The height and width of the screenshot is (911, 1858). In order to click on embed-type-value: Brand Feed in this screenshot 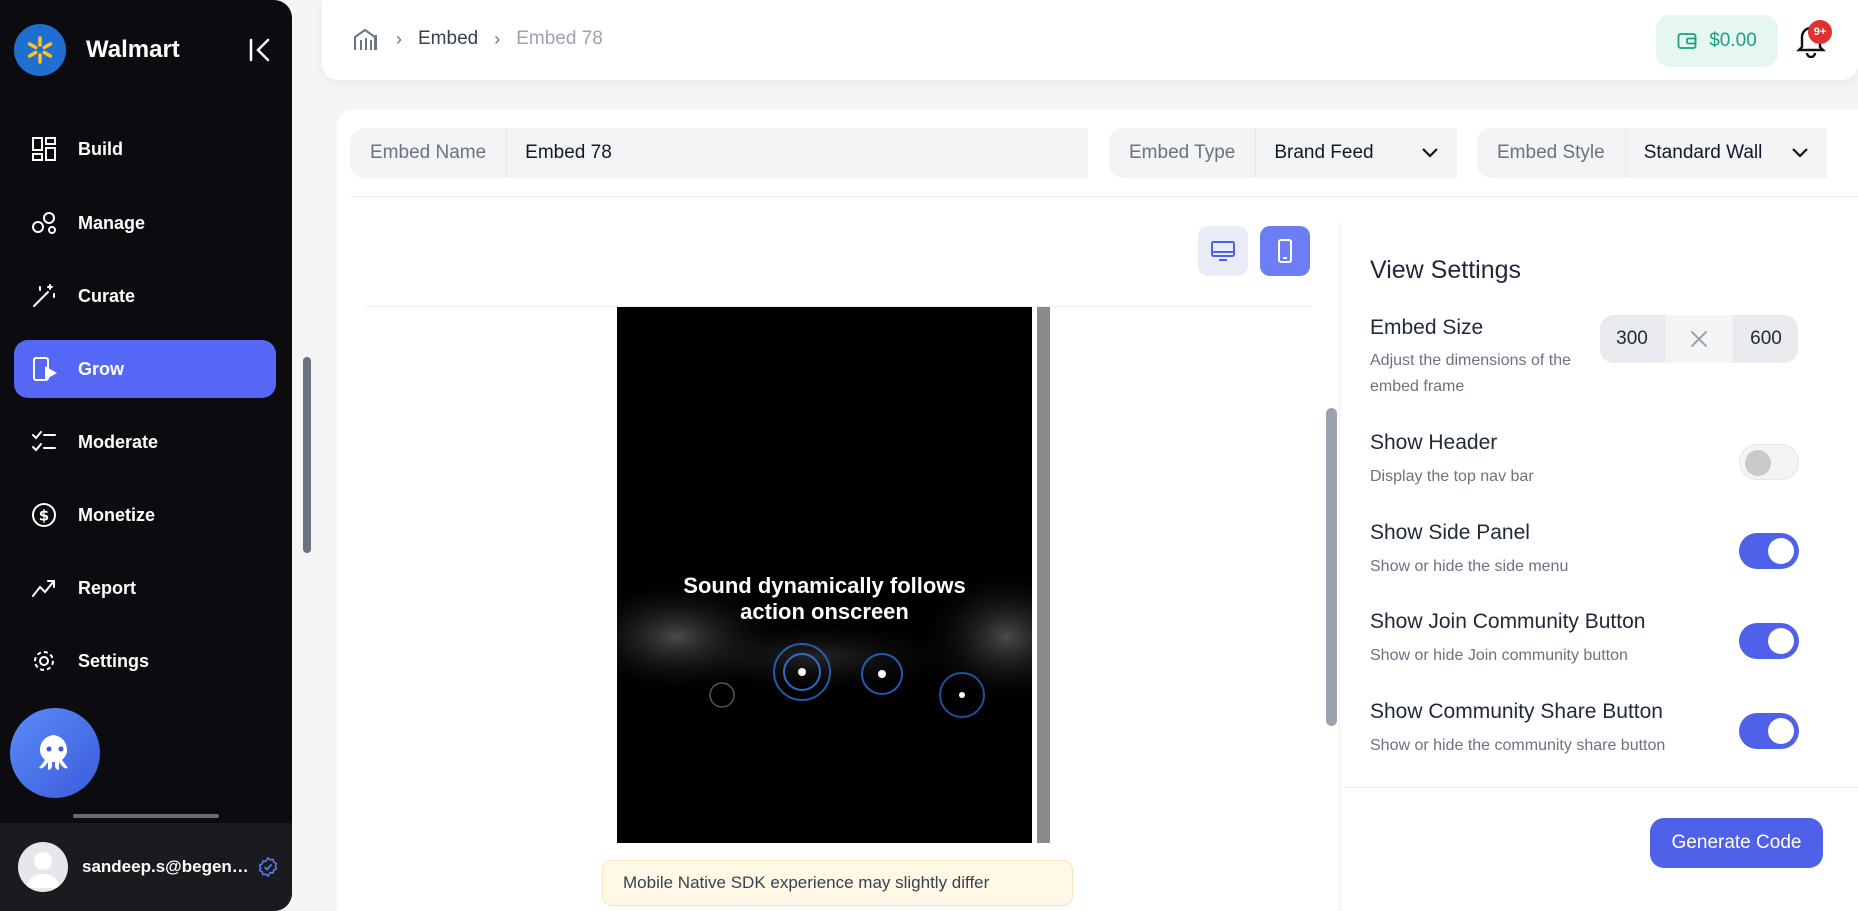, I will do `click(1356, 153)`.